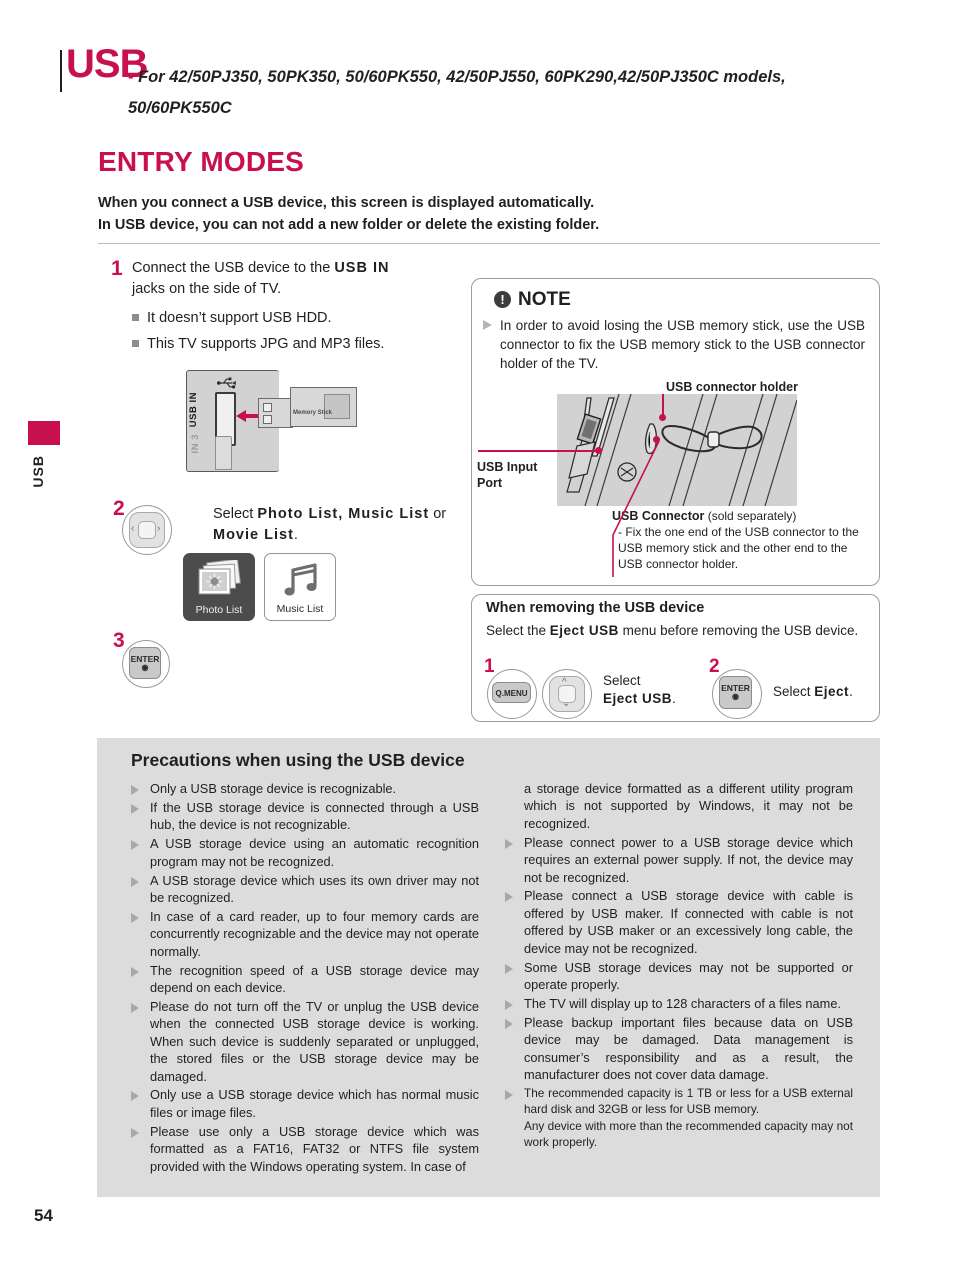 Image resolution: width=954 pixels, height=1272 pixels. What do you see at coordinates (297, 318) in the screenshot?
I see `list-item: It doesn’t support USB HDD.` at bounding box center [297, 318].